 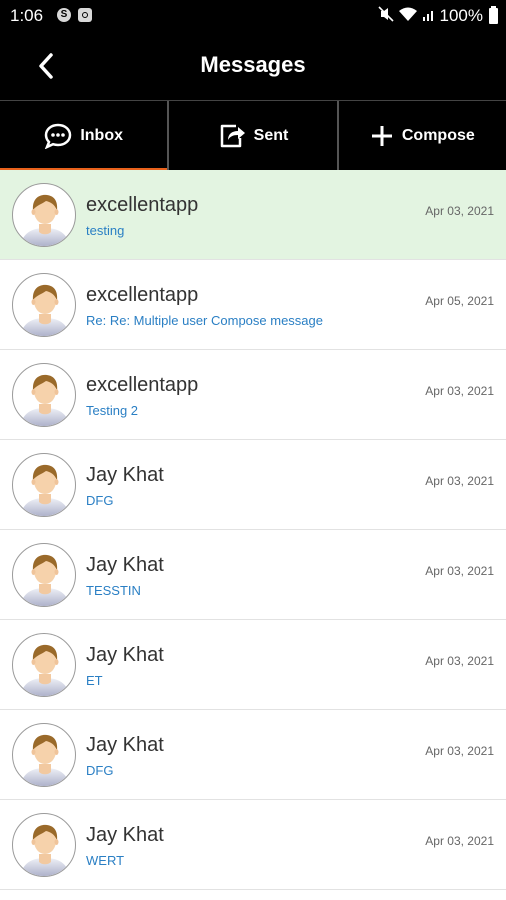 I want to click on skype-notification-icon: S, so click(x=64, y=15).